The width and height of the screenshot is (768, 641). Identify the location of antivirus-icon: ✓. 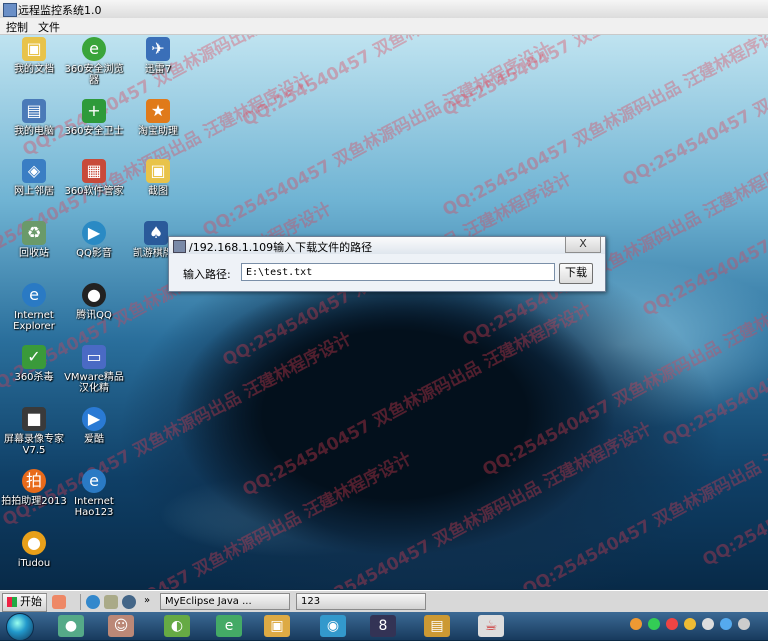
(34, 357).